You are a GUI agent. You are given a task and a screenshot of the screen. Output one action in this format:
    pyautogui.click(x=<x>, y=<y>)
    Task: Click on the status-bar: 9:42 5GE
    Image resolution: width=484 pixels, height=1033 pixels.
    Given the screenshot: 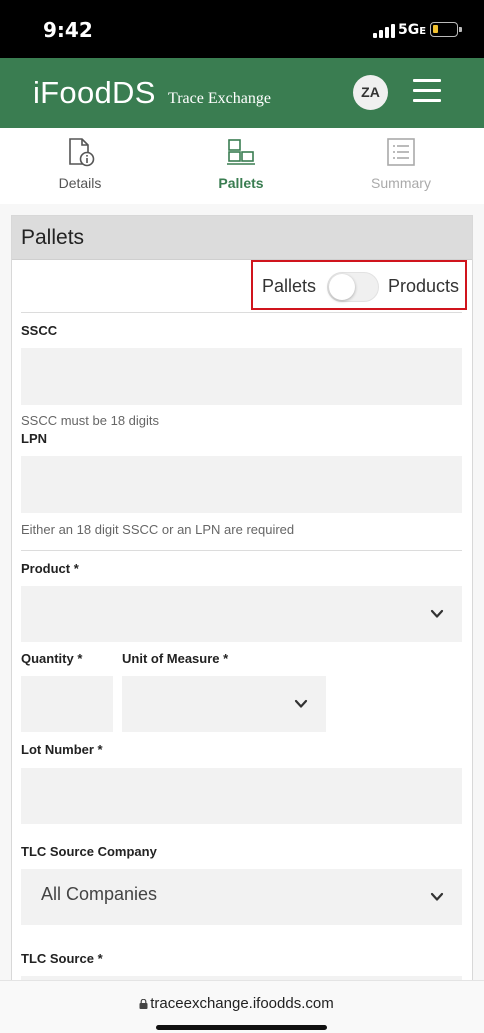 What is the action you would take?
    pyautogui.click(x=242, y=29)
    